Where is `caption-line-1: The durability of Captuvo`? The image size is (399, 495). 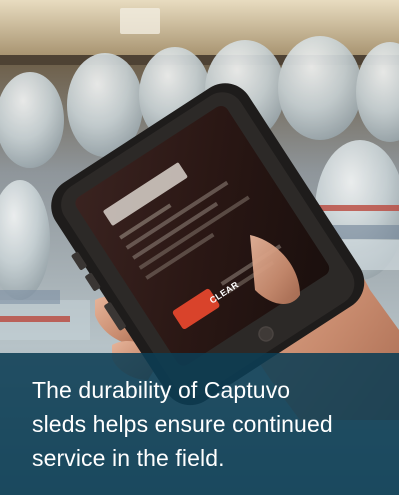
caption-line-1: The durability of Captuvo is located at coordinates (161, 390).